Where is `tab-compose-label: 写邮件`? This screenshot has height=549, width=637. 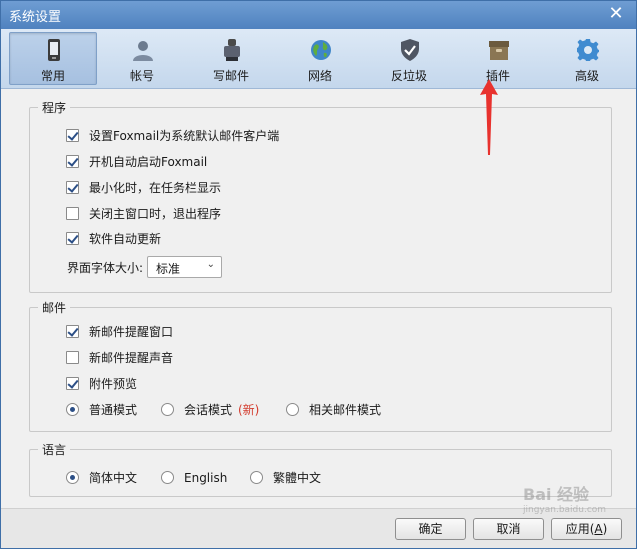
tab-compose-label: 写邮件 is located at coordinates (230, 76).